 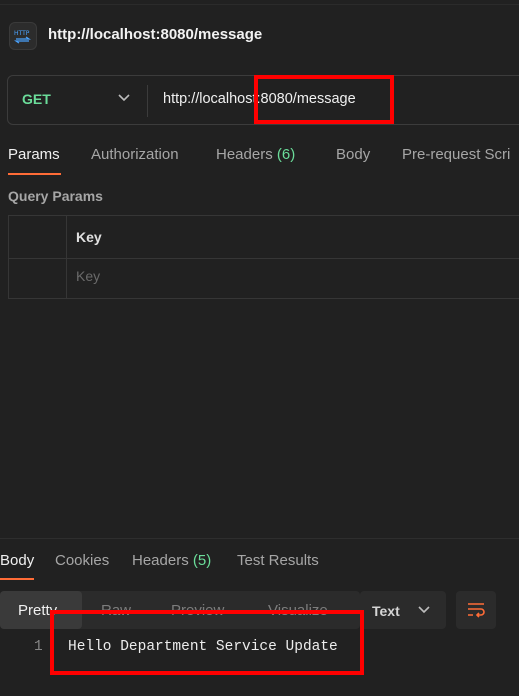 I want to click on tab-response-headers: Headers (5), so click(x=171, y=560).